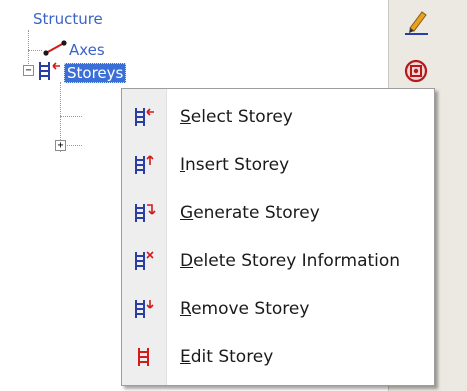  I want to click on tree-node-axes-label: Axes, so click(87, 50).